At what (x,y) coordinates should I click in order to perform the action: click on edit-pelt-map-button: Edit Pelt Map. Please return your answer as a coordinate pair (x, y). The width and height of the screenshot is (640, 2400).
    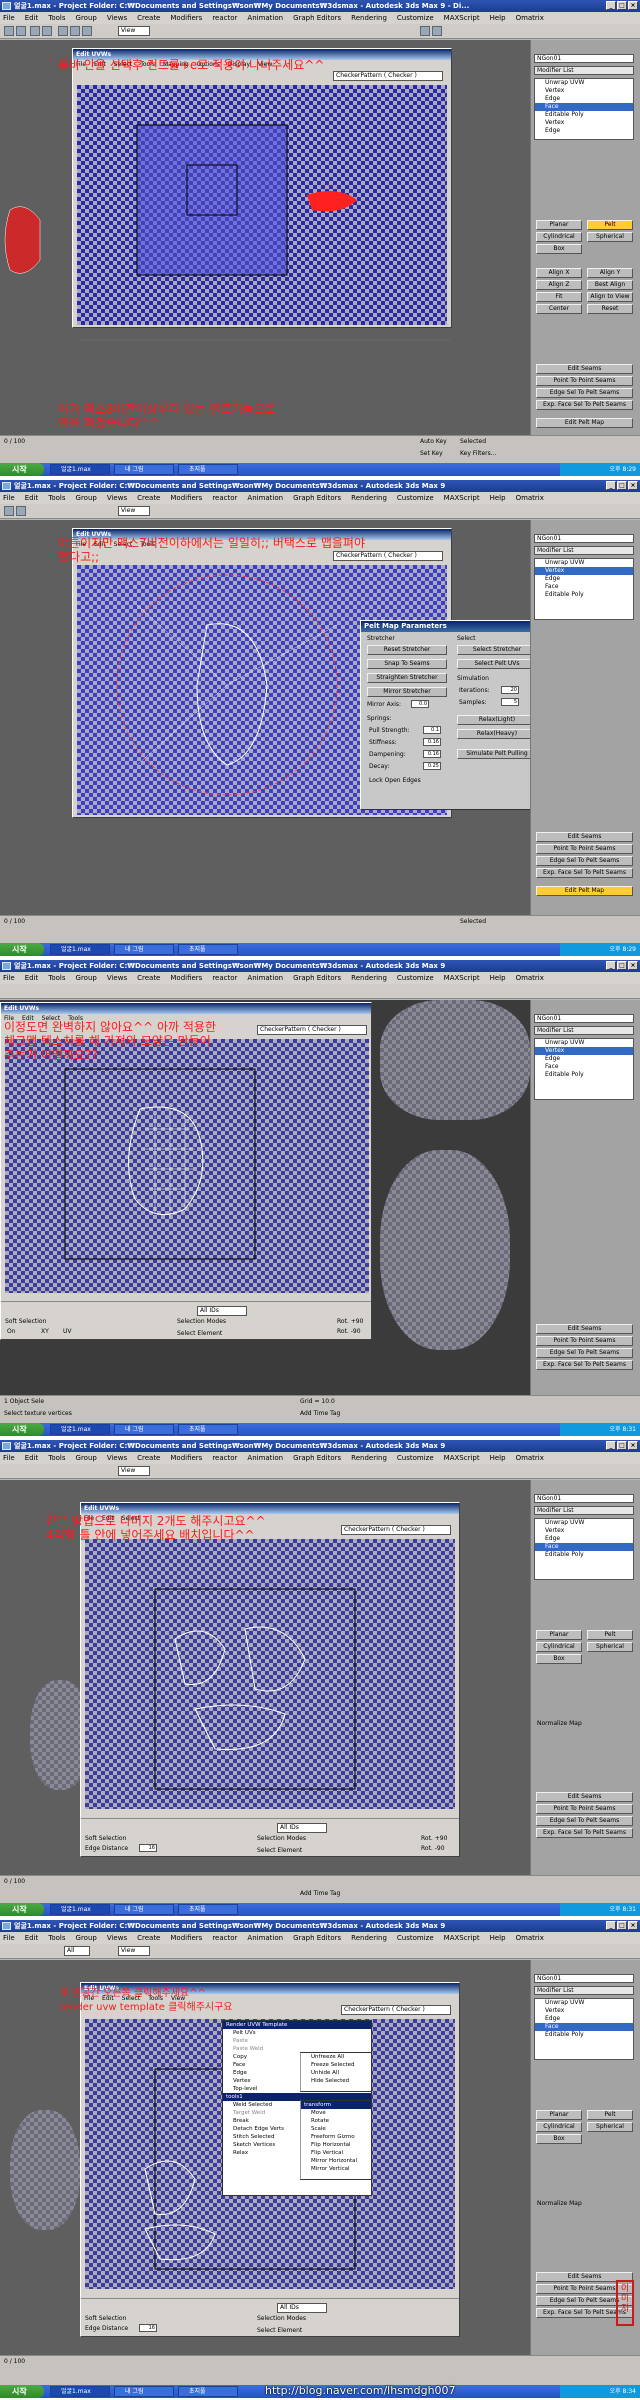
    Looking at the image, I should click on (584, 891).